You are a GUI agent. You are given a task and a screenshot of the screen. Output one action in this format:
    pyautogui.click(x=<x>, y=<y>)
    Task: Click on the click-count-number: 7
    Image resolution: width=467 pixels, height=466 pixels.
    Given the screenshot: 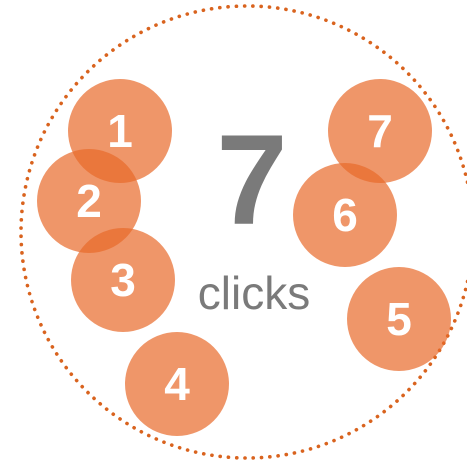 What is the action you would take?
    pyautogui.click(x=251, y=180)
    